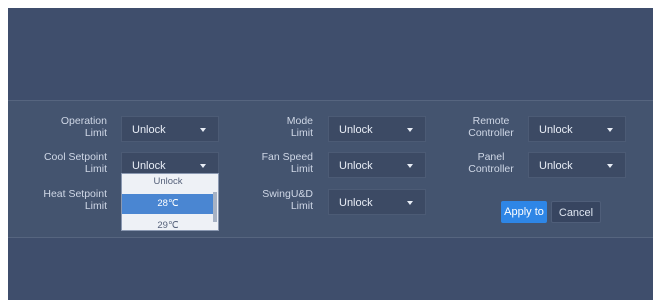 The height and width of the screenshot is (306, 659). Describe the element at coordinates (577, 129) in the screenshot. I see `remote-controller-select: Unlock` at that location.